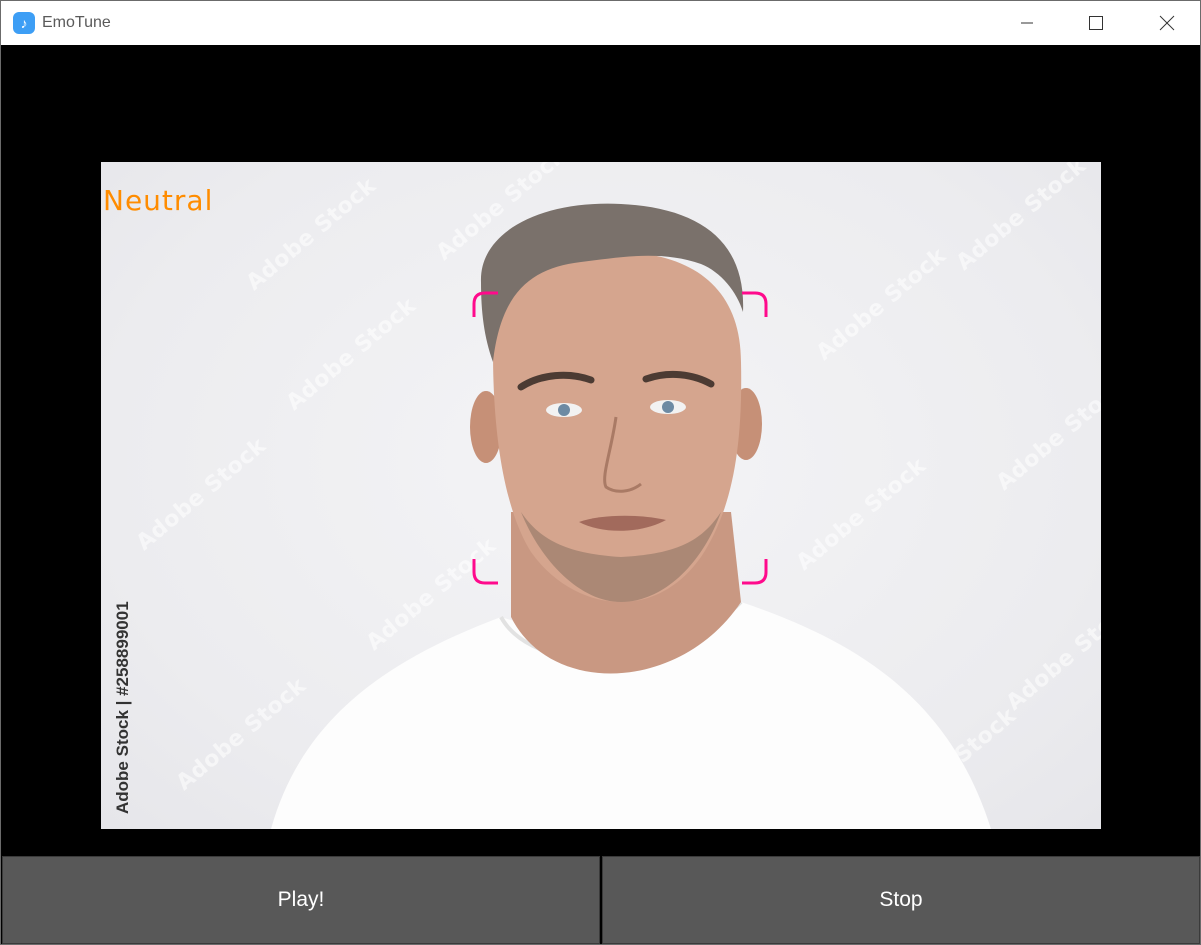  Describe the element at coordinates (76, 22) in the screenshot. I see `window-title: EmoTune` at that location.